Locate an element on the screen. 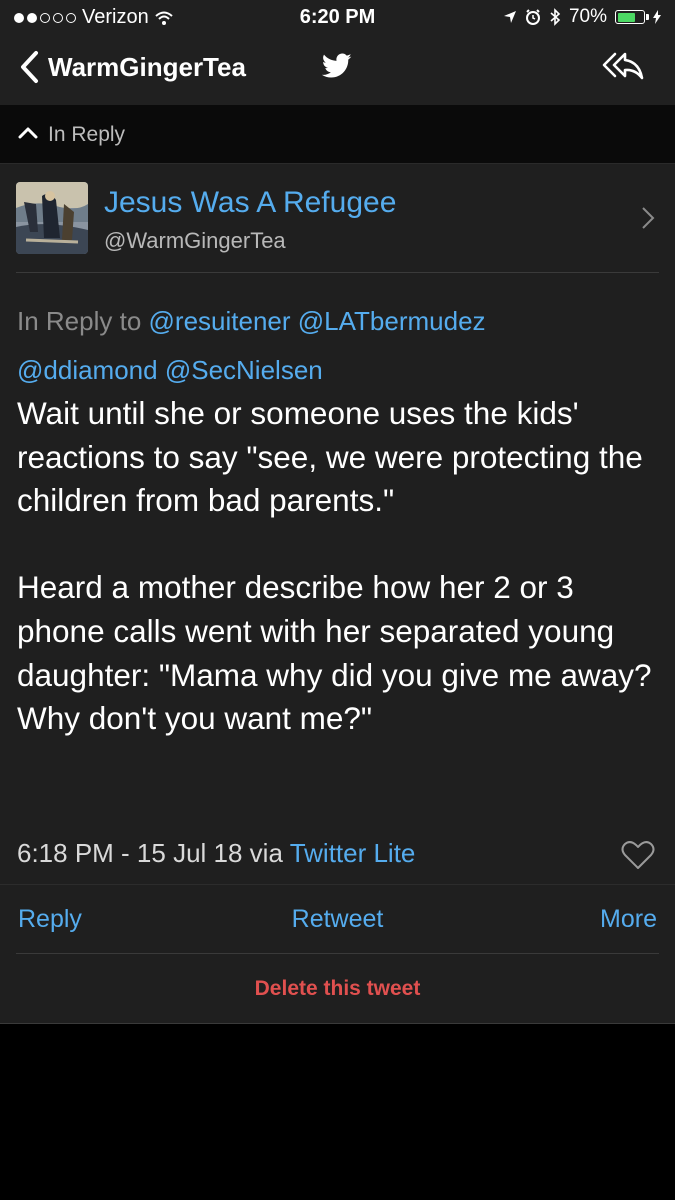 This screenshot has width=675, height=1200. more-button: More is located at coordinates (628, 919).